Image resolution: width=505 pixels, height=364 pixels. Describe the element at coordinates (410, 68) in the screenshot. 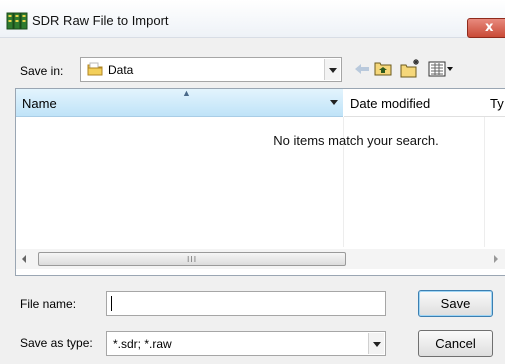

I see `new-folder-icon` at that location.